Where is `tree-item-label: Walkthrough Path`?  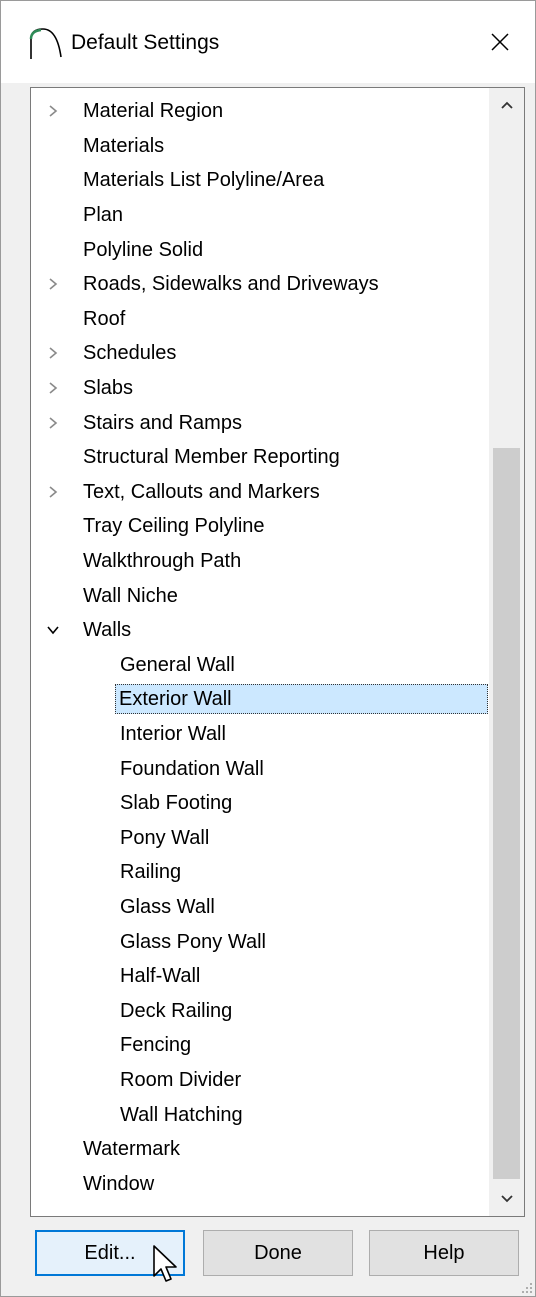
tree-item-label: Walkthrough Path is located at coordinates (162, 561).